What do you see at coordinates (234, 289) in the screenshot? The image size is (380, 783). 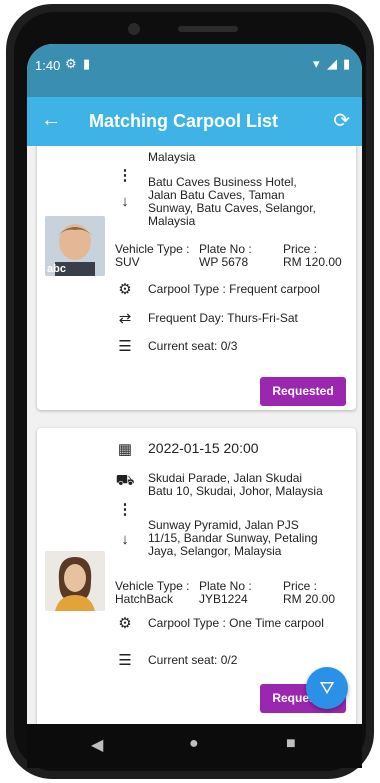 I see `carpool-type: Carpool Type : Frequent carpool` at bounding box center [234, 289].